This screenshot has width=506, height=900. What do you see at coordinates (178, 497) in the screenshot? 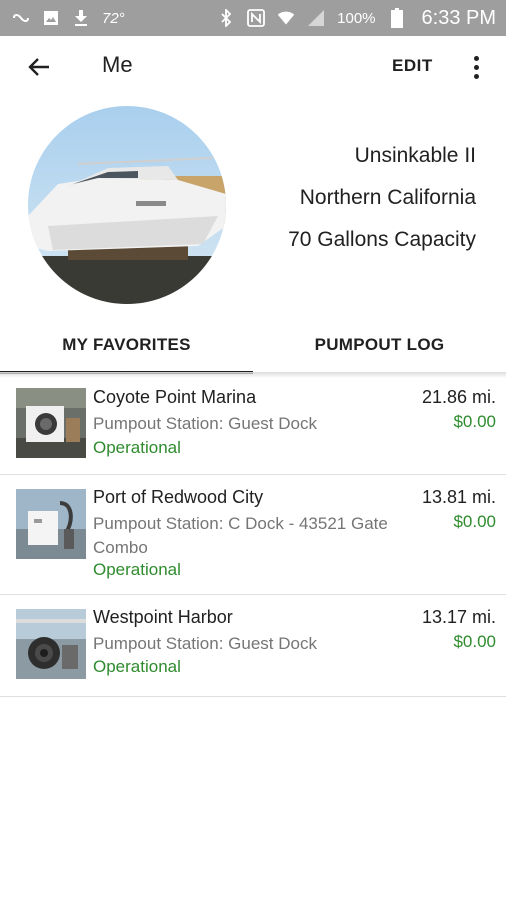
I see `station-name: Port of Redwood City` at bounding box center [178, 497].